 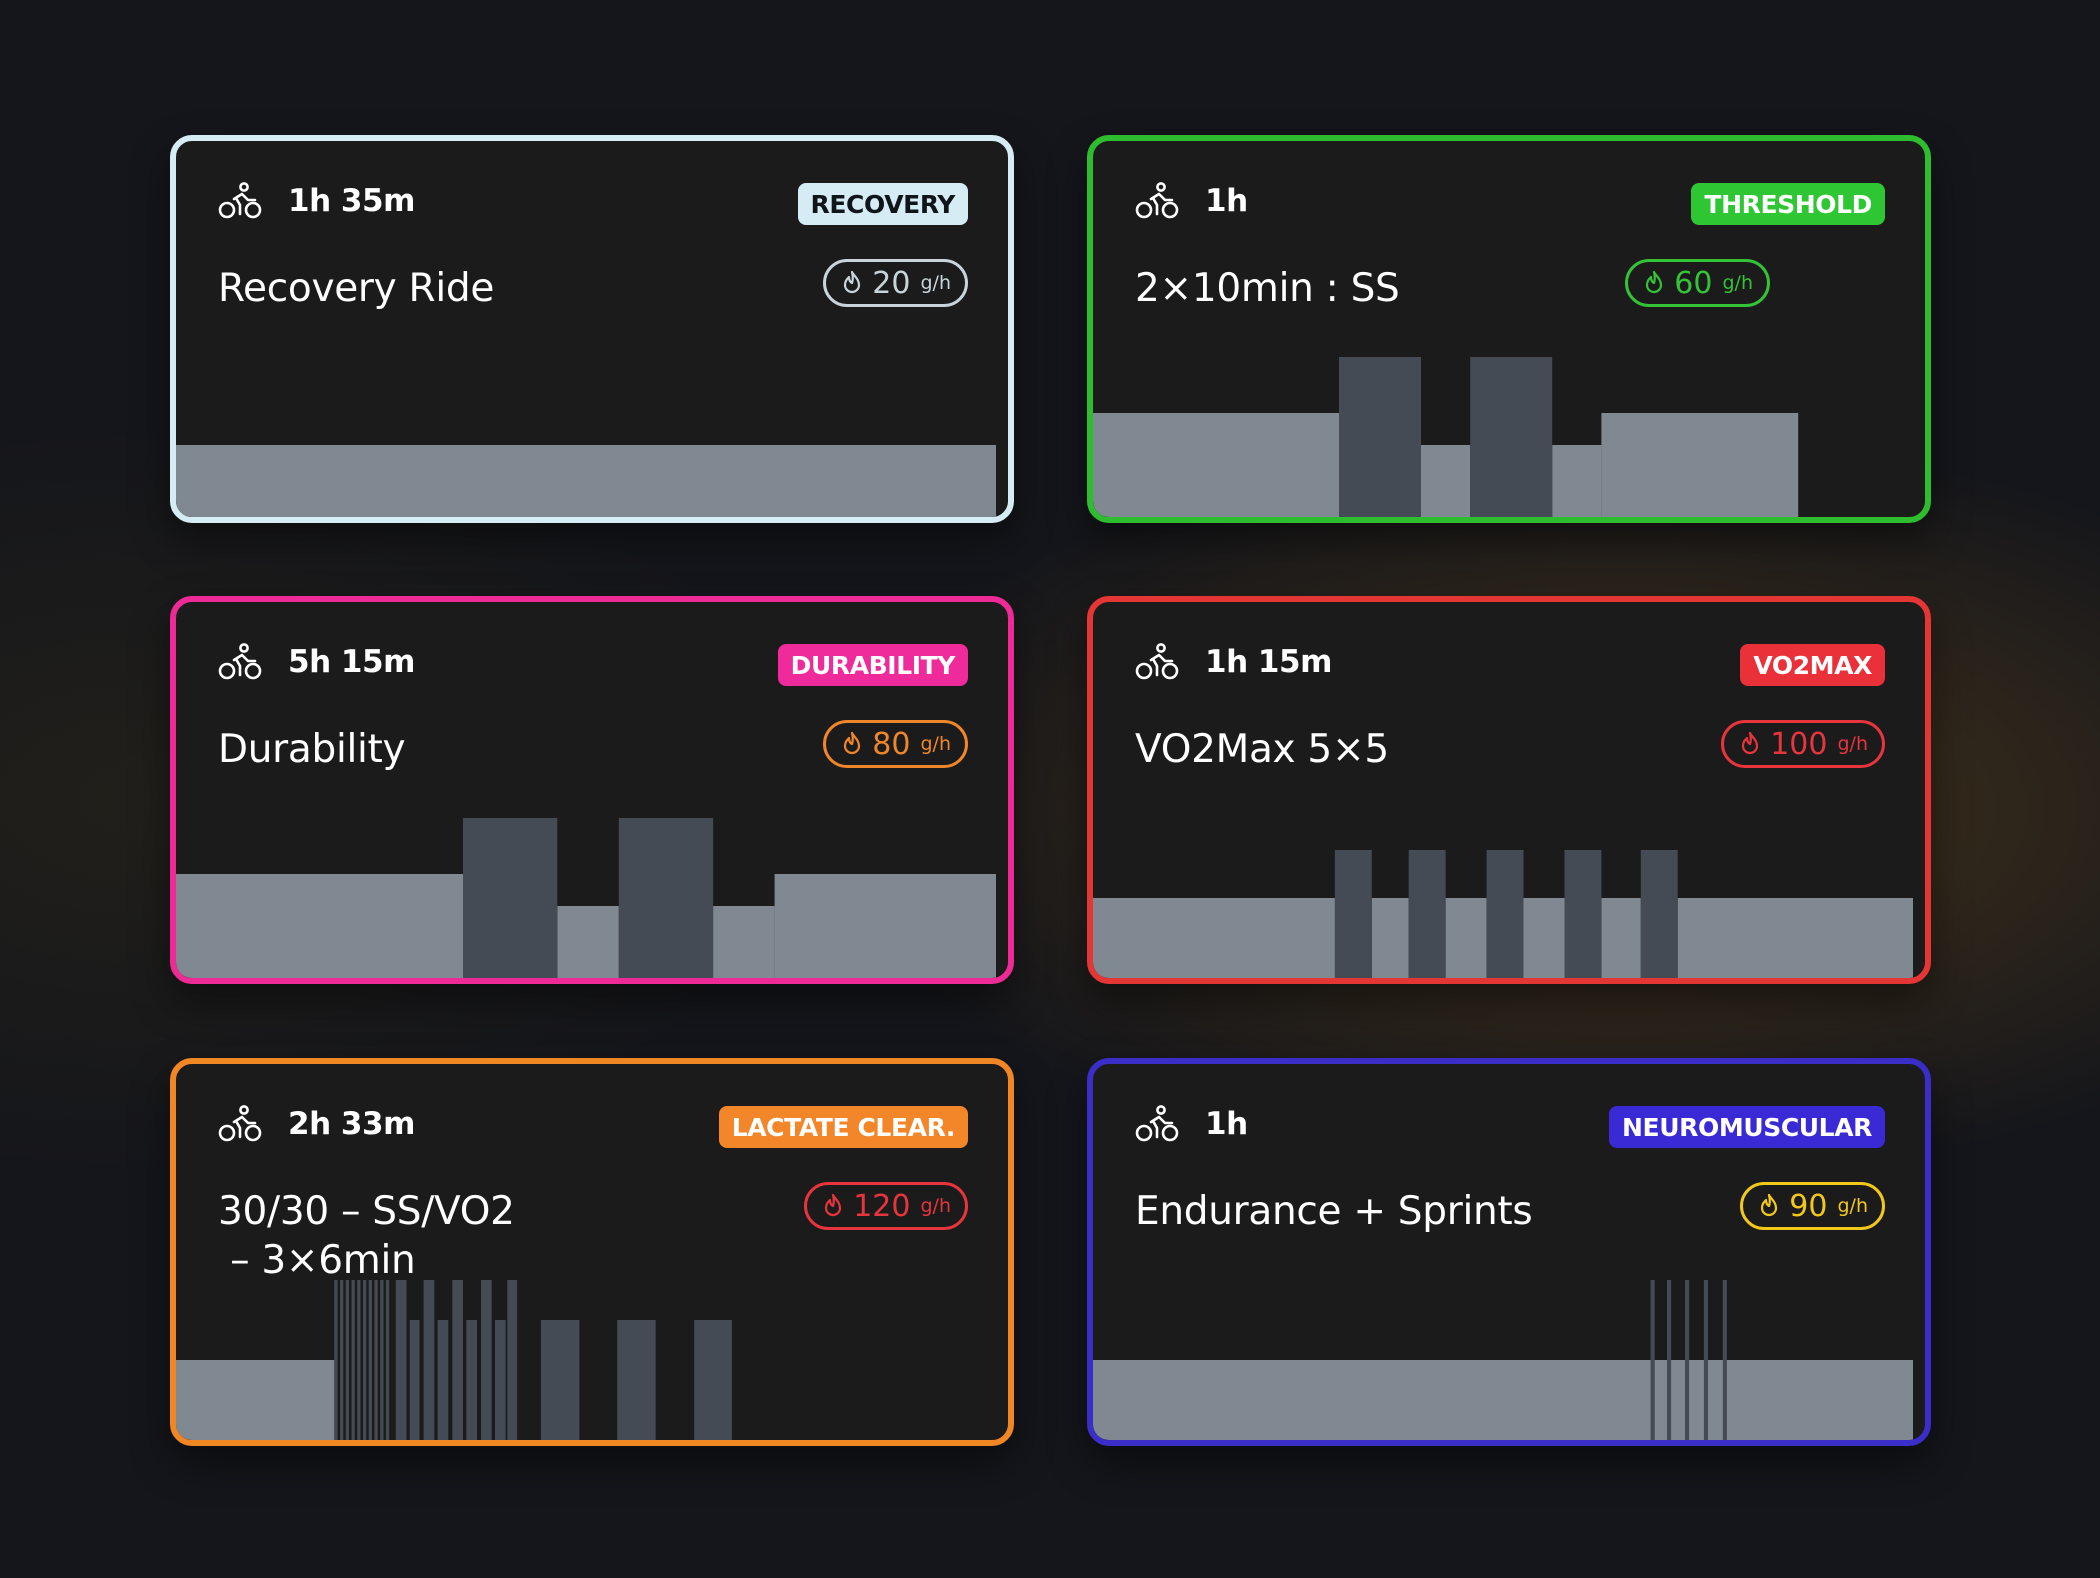 I want to click on card-header: 5h 15m, so click(x=316, y=662).